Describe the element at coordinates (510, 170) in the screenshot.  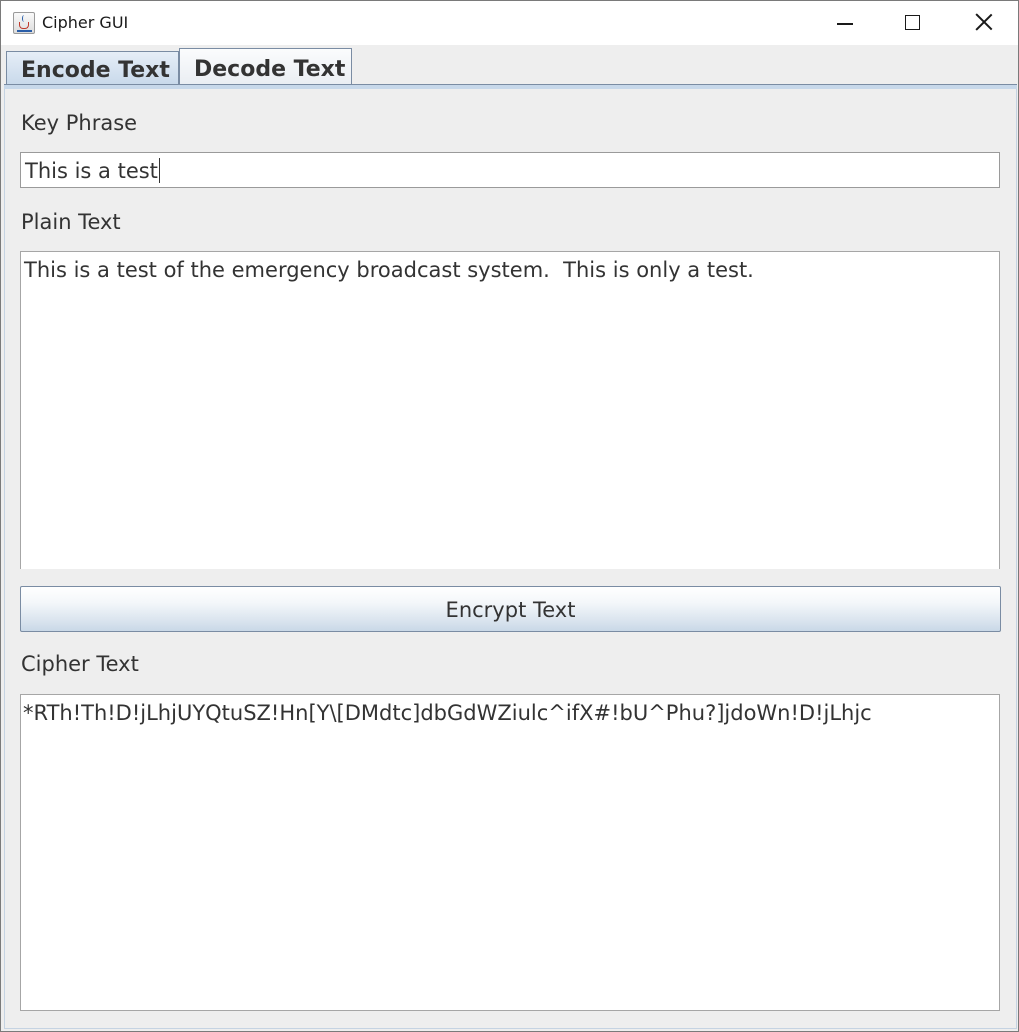
I see `key-phrase-input: This is a test` at that location.